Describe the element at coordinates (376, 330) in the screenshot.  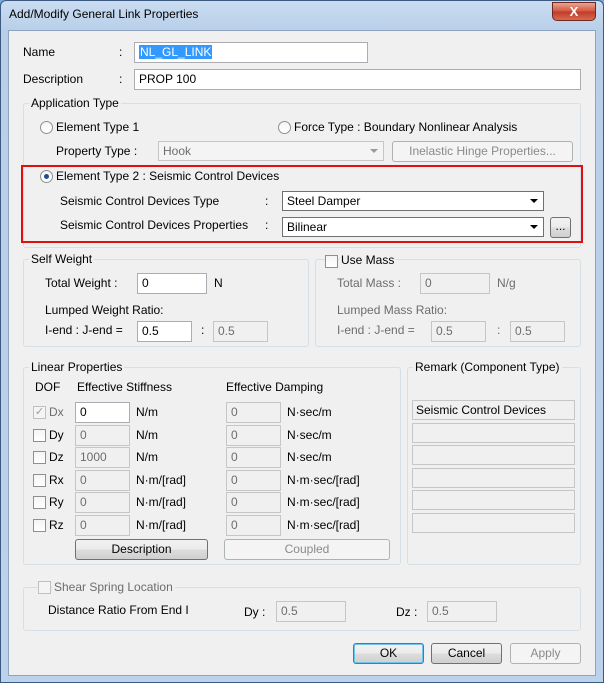
I see `mass-iend-label: I-end : J-end =` at that location.